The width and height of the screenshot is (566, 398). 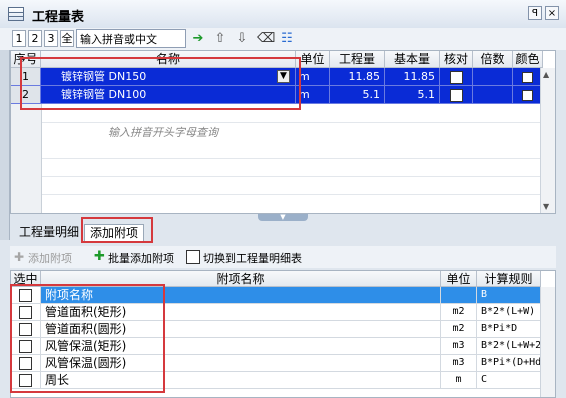 I want to click on left-dock-strip, so click(x=5, y=145).